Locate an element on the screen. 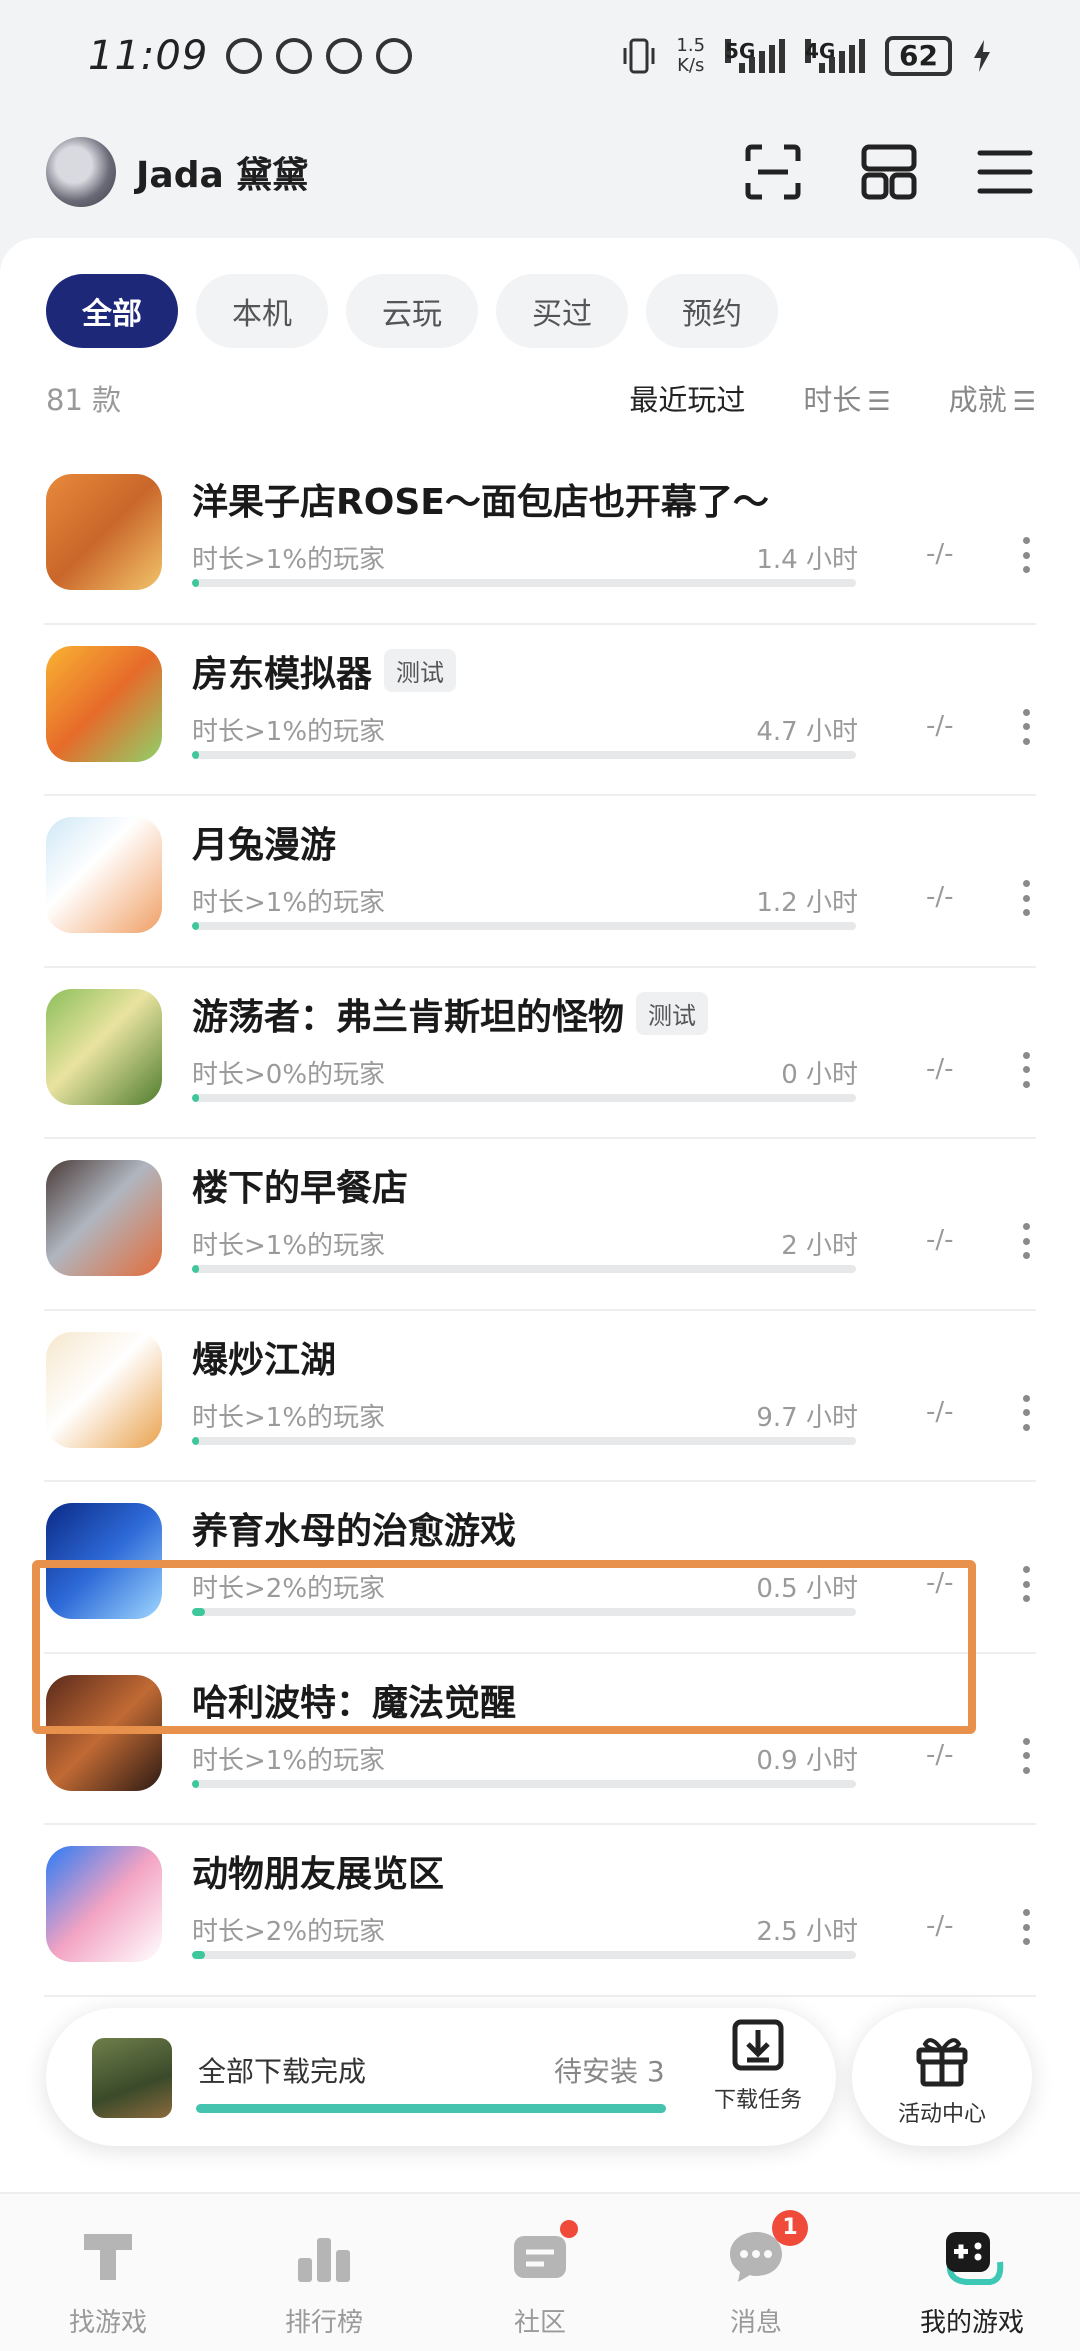 Image resolution: width=1080 pixels, height=2351 pixels. game-title-text: 爆炒江湖 is located at coordinates (264, 1360).